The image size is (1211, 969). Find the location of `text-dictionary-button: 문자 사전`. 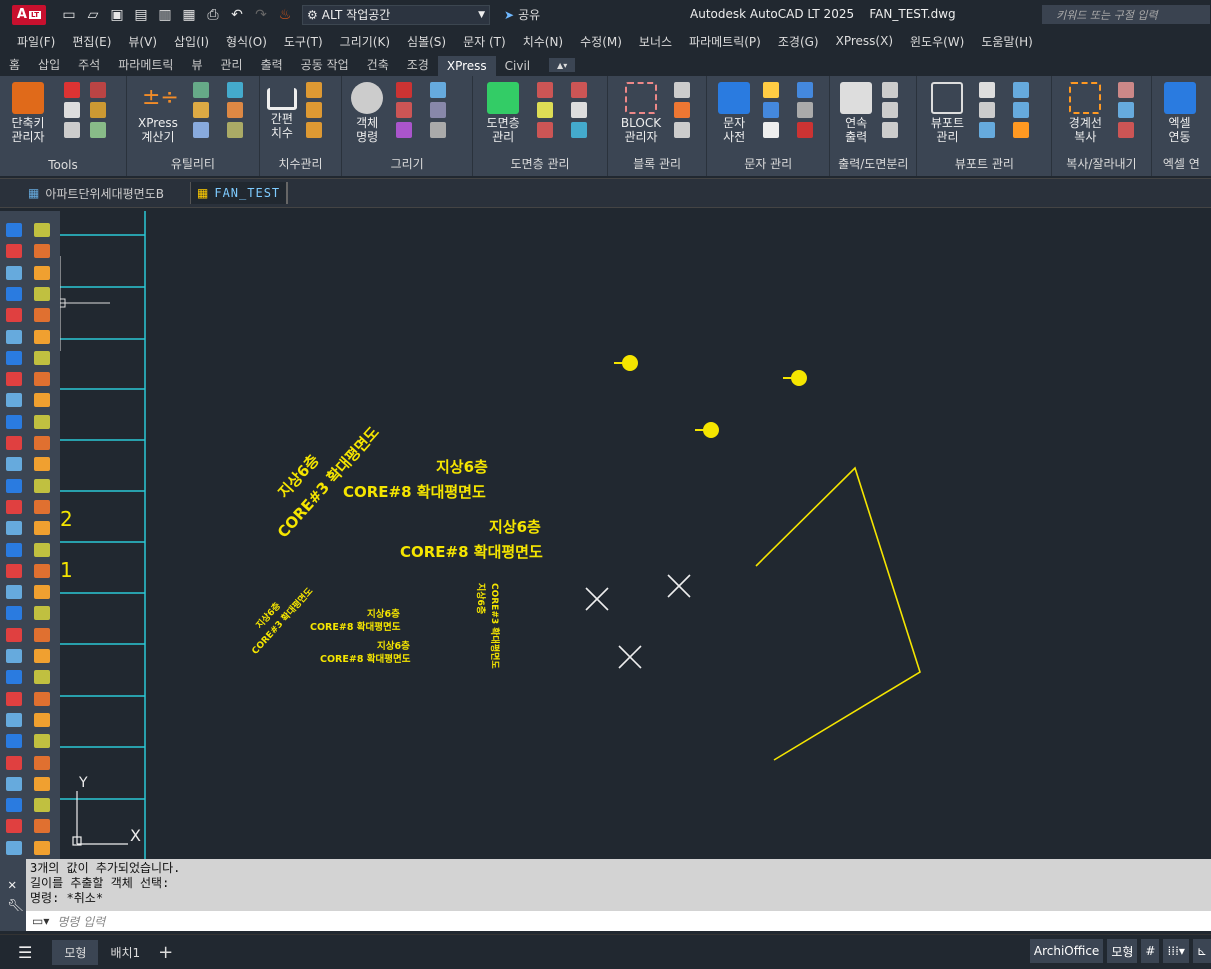

text-dictionary-button: 문자 사전 is located at coordinates (734, 113).